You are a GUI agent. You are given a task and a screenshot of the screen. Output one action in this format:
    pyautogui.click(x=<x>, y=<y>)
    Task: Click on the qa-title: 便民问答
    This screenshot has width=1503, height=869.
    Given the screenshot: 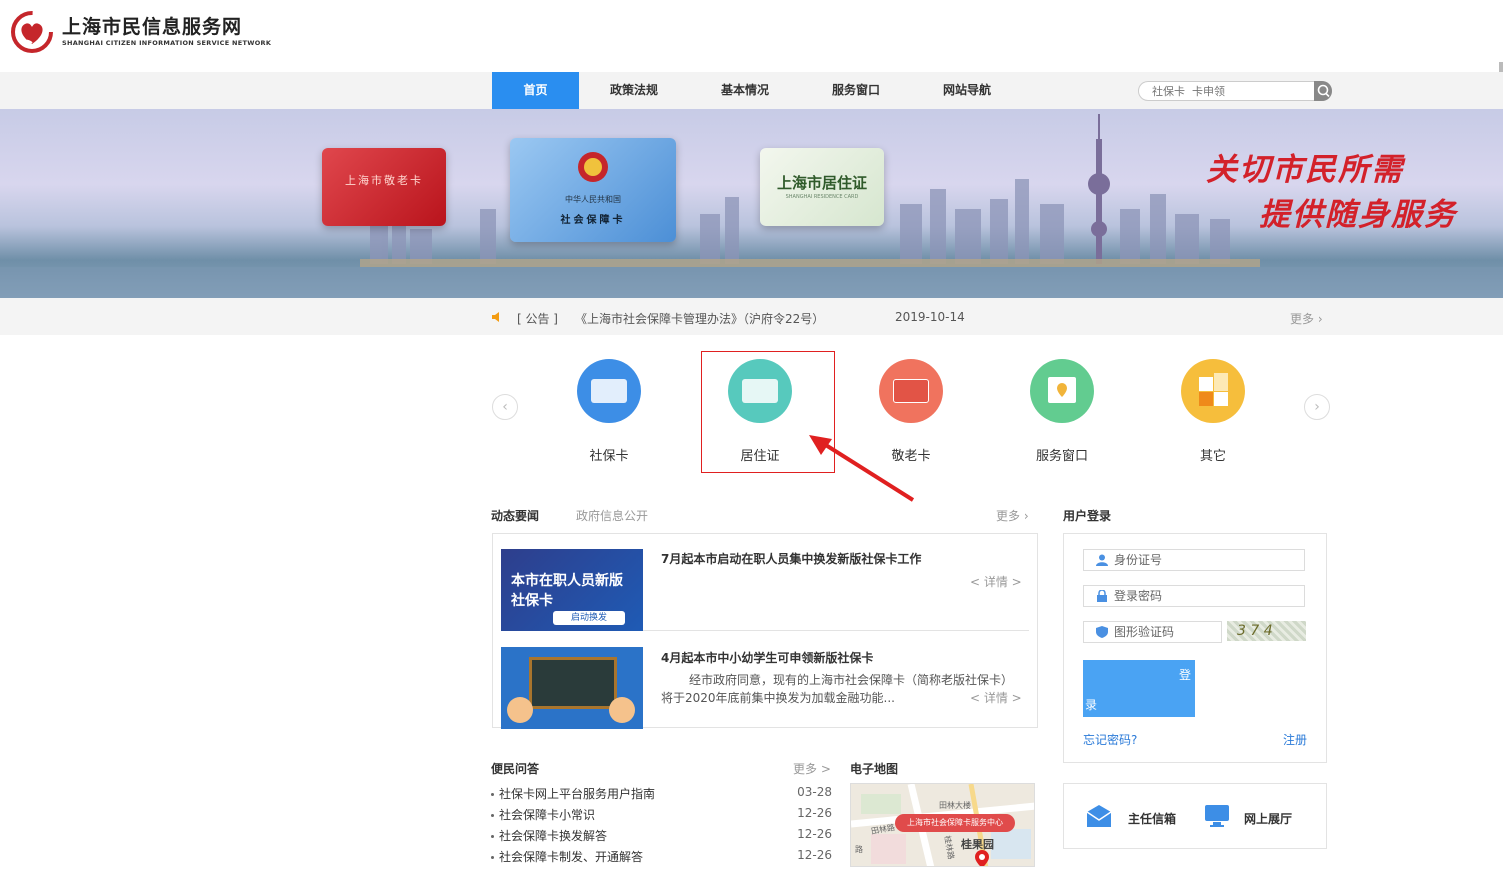 What is the action you would take?
    pyautogui.click(x=515, y=769)
    